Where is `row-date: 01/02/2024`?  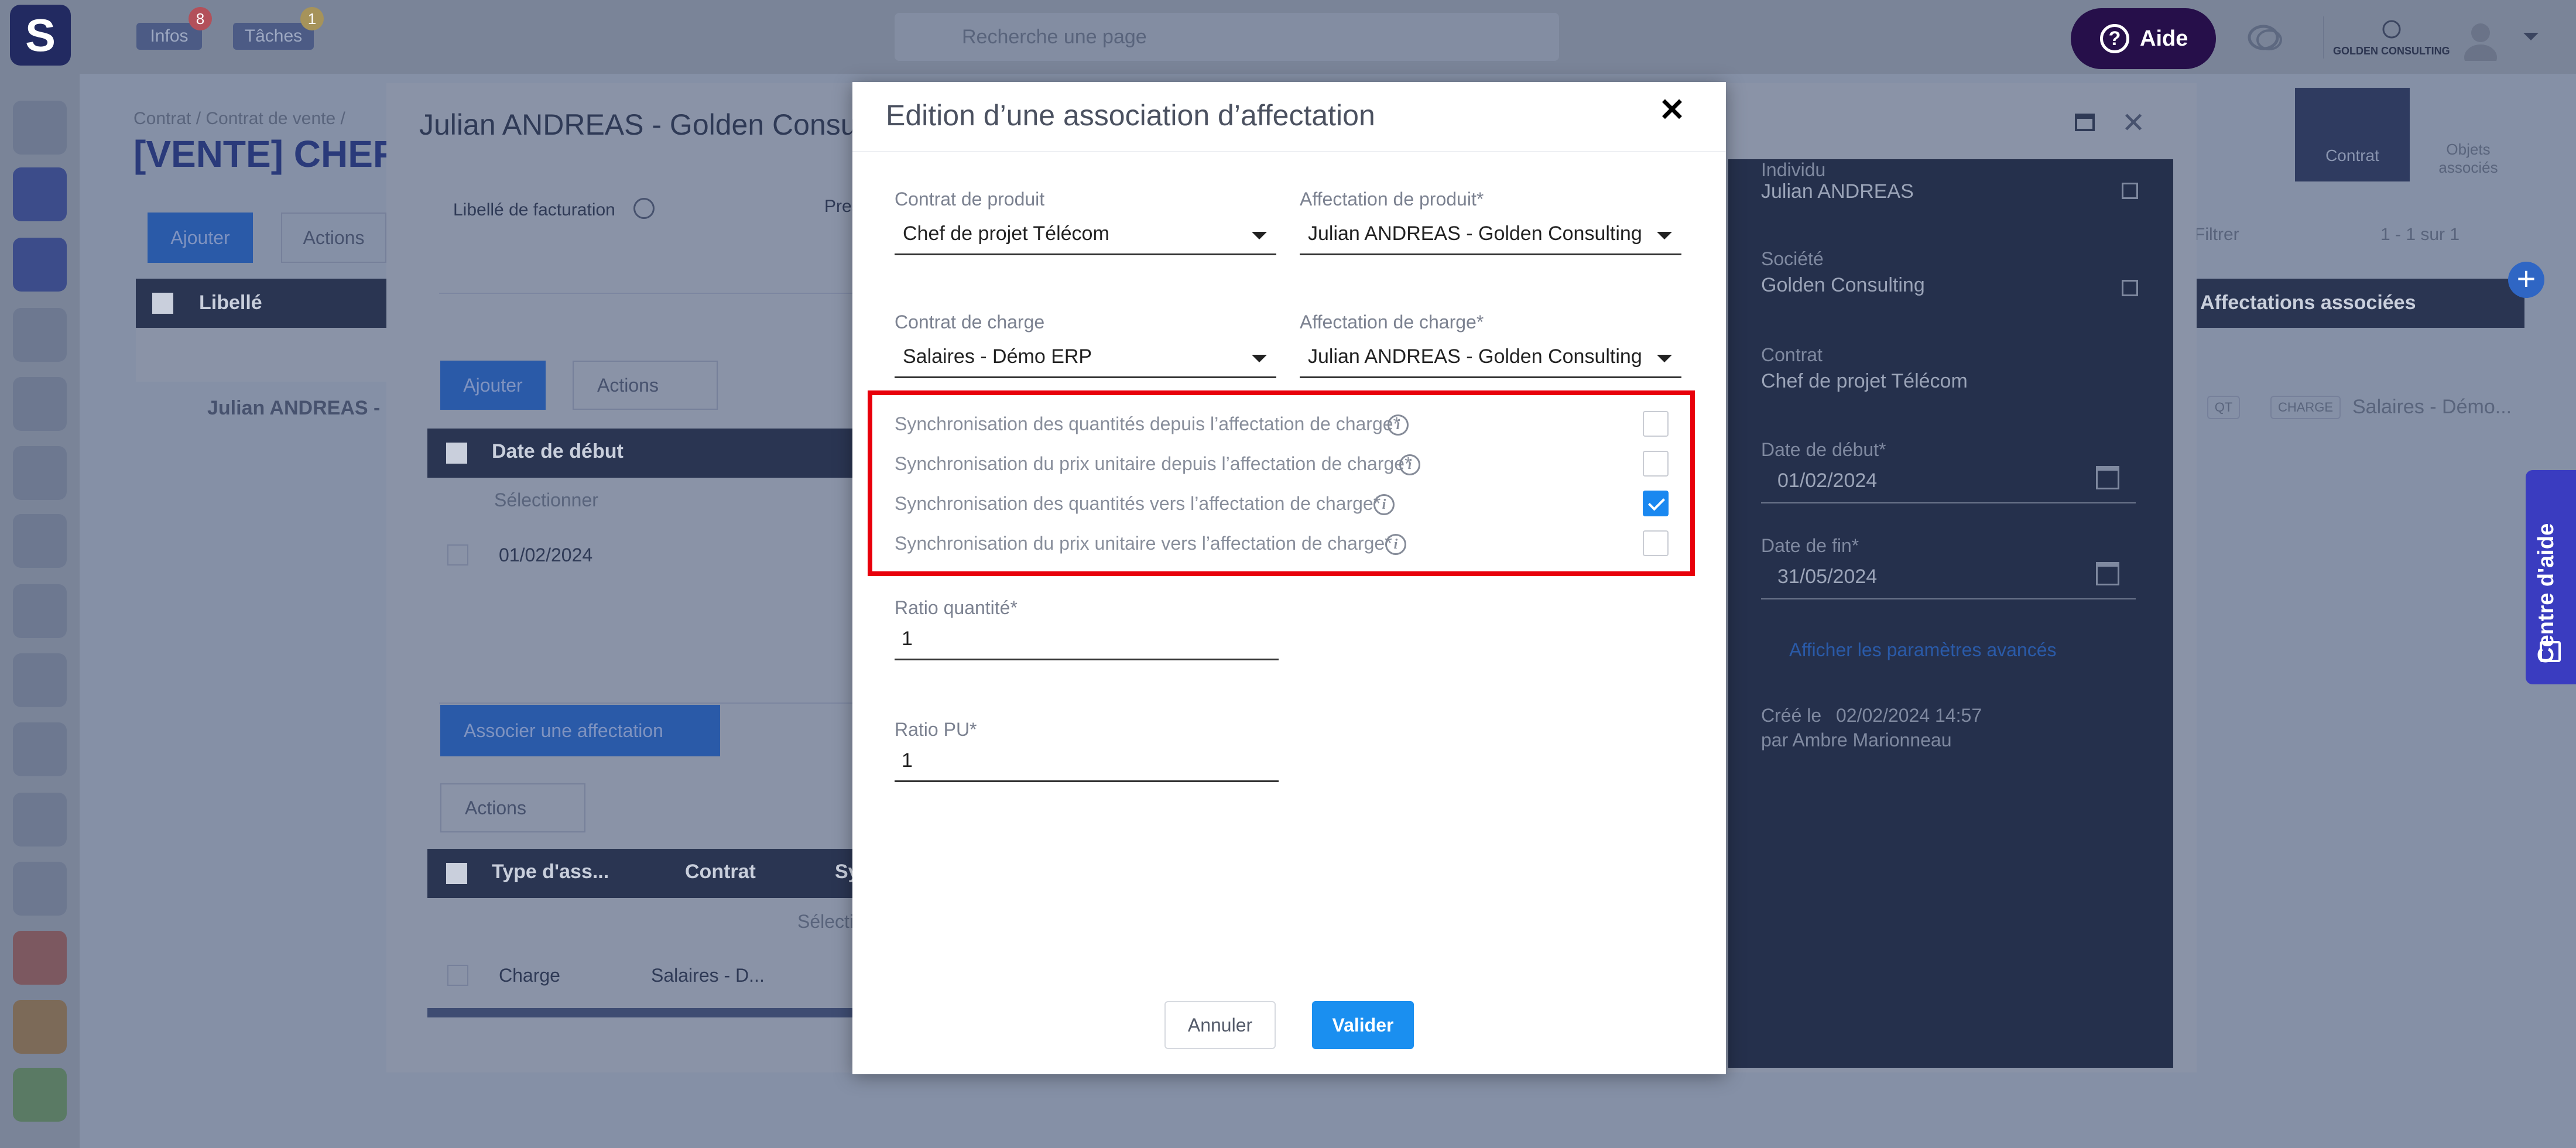 row-date: 01/02/2024 is located at coordinates (545, 555).